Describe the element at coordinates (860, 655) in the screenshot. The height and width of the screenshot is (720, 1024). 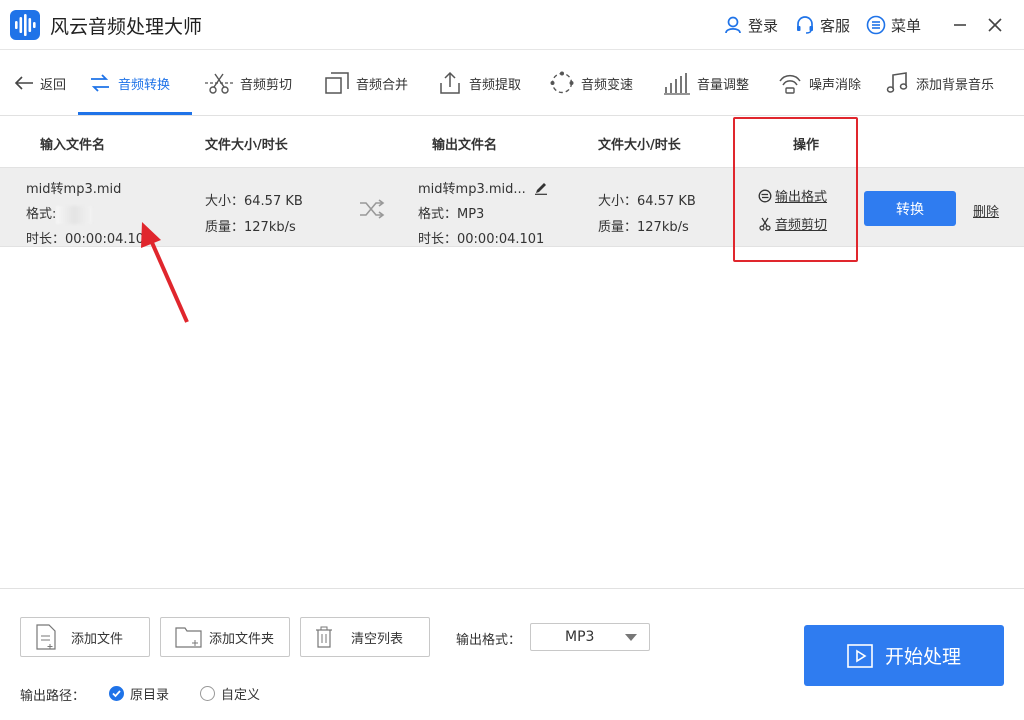
I see `play-icon` at that location.